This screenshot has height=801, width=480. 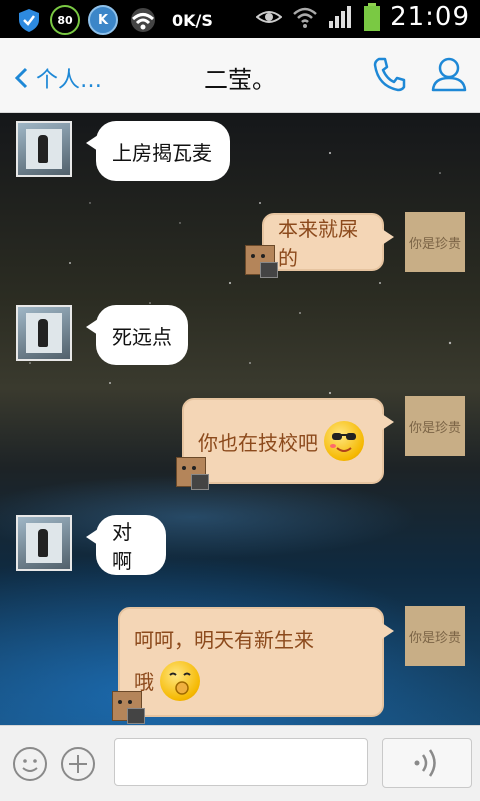 What do you see at coordinates (192, 20) in the screenshot?
I see `network-speed: 0K/S` at bounding box center [192, 20].